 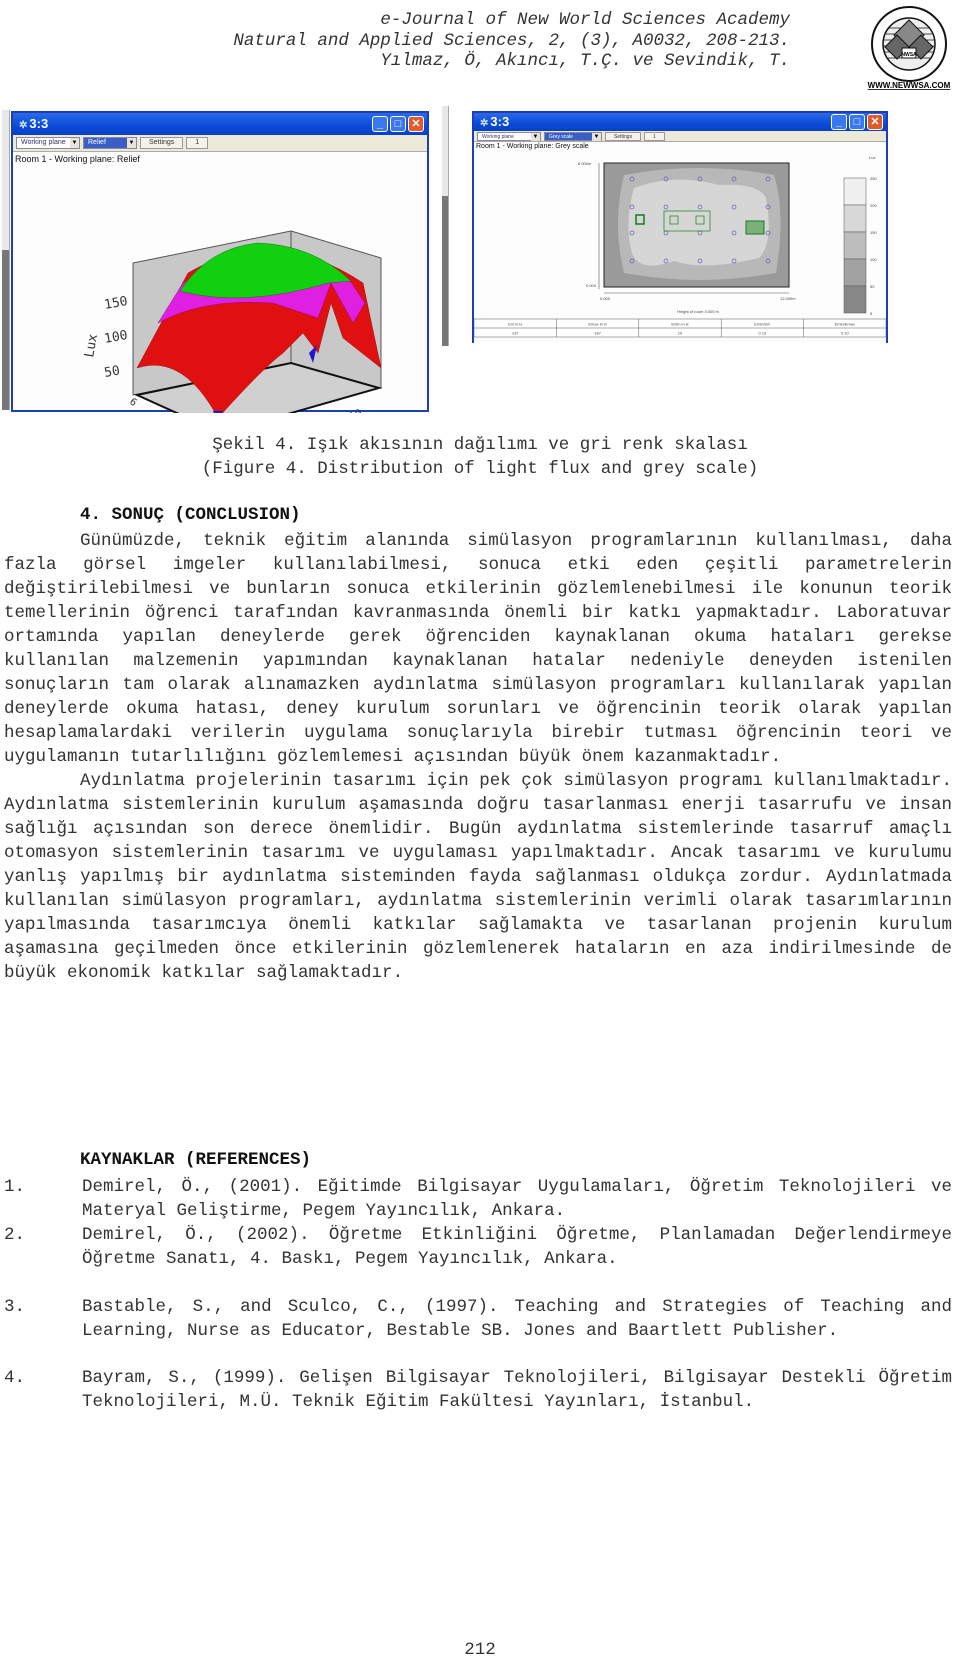 What do you see at coordinates (909, 48) in the screenshot?
I see `nwsa-logo-icon: NWSA WWW.NEWWSA.COM` at bounding box center [909, 48].